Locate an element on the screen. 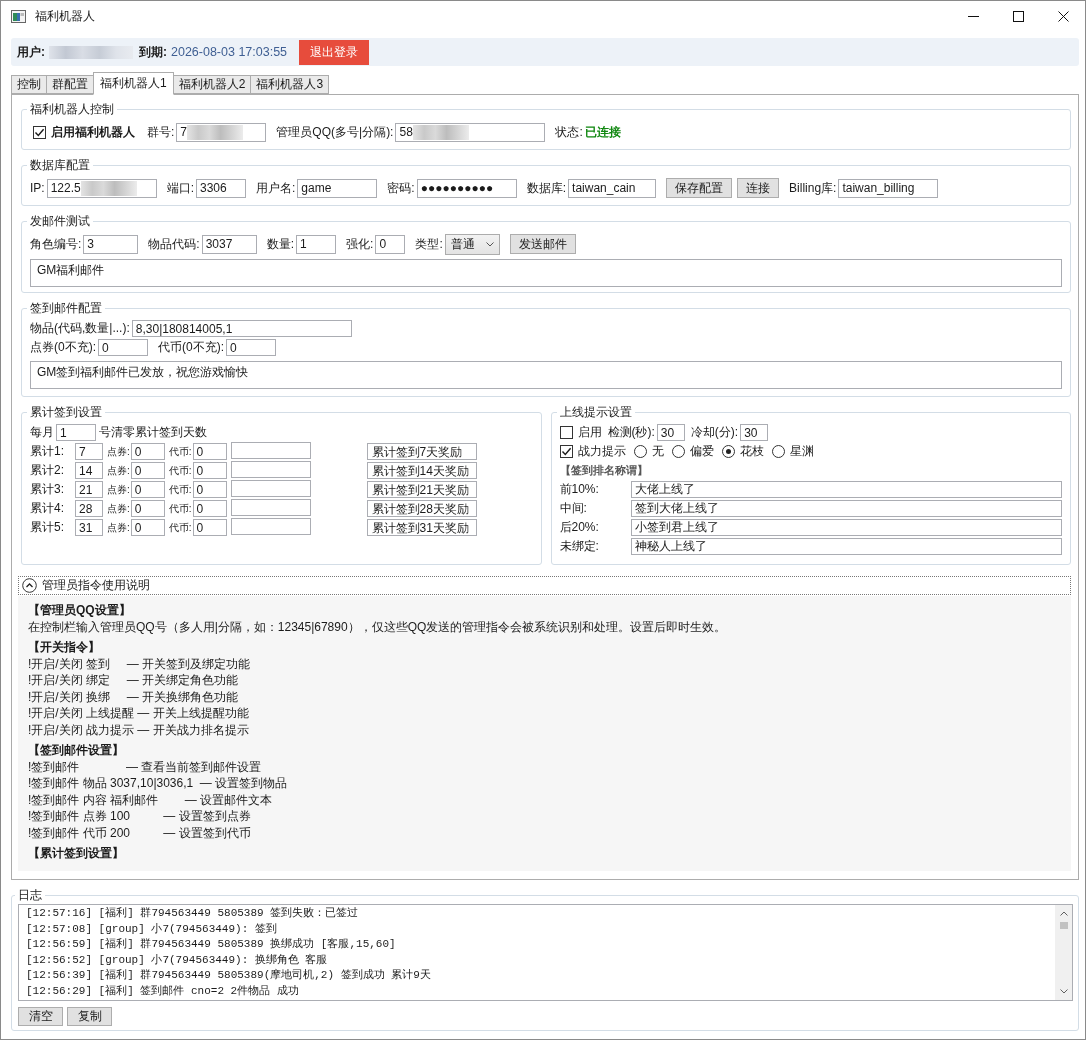 The image size is (1086, 1040). close-icon is located at coordinates (1063, 16).